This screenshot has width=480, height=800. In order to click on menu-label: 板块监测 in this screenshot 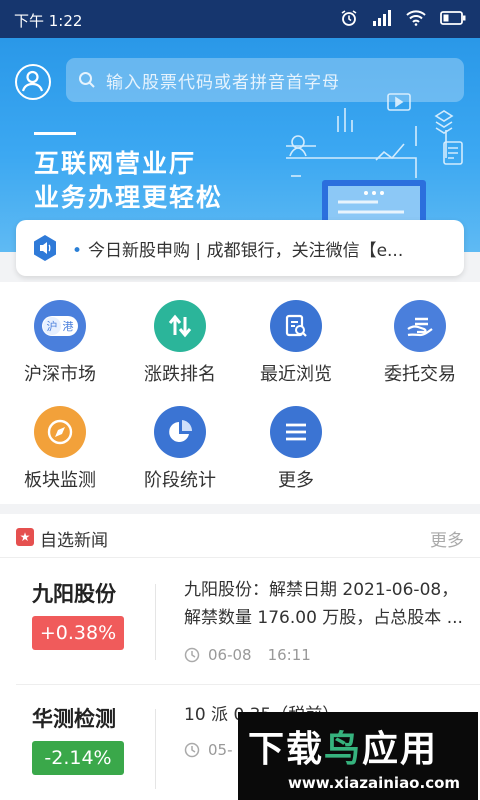, I will do `click(60, 480)`.